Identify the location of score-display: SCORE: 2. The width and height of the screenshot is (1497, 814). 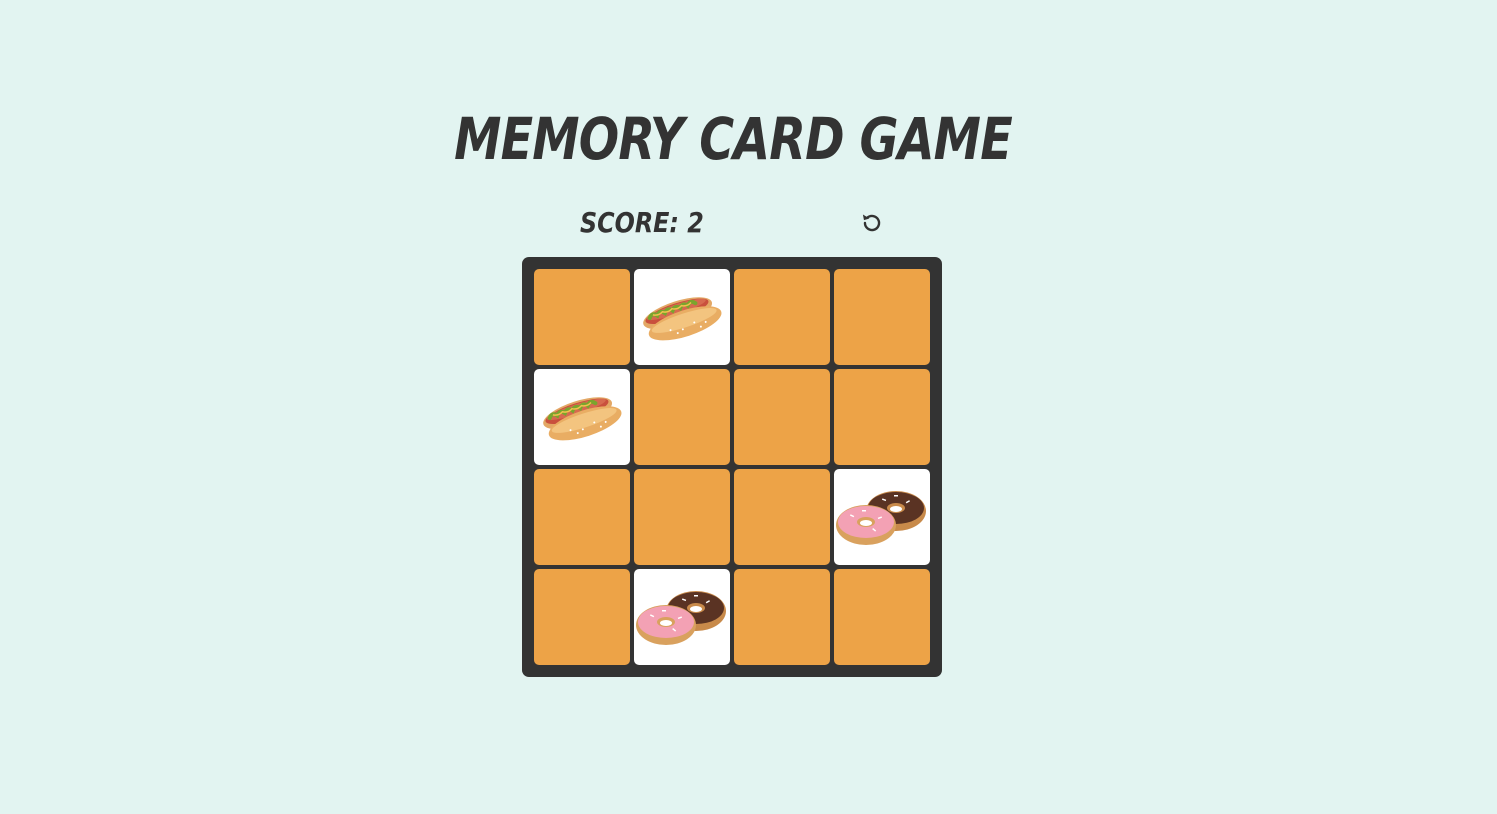
(642, 222).